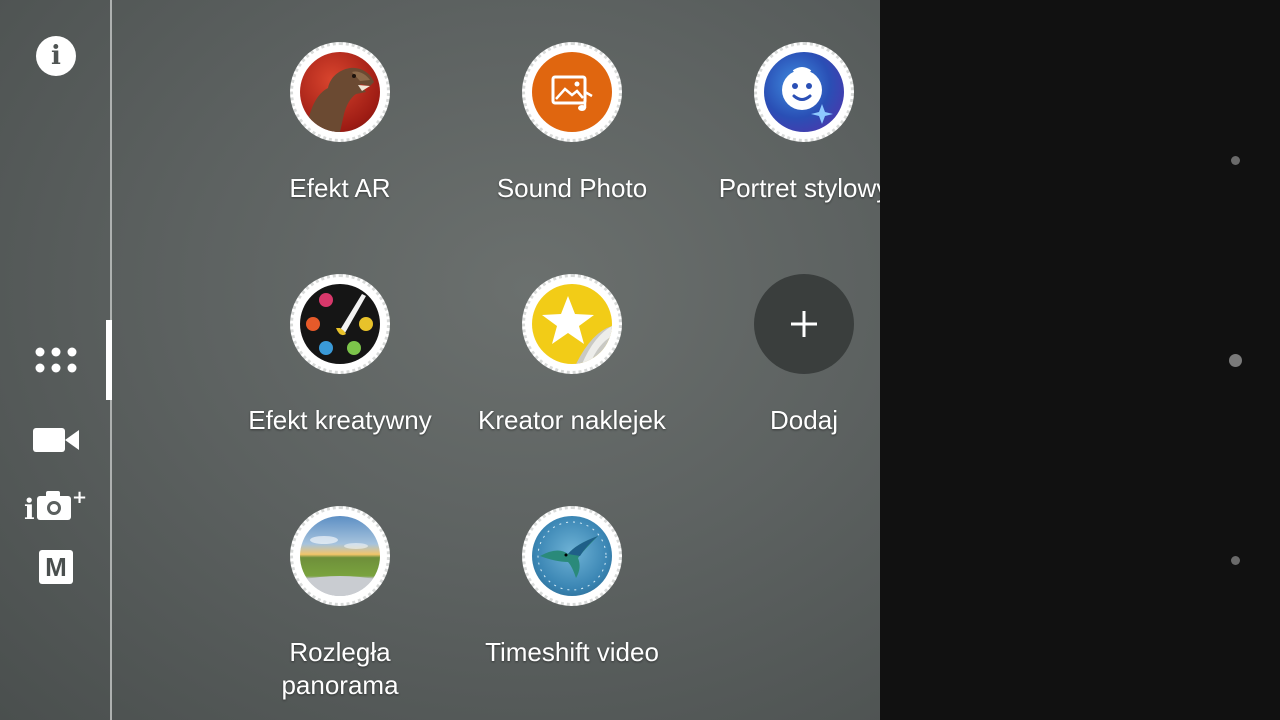 This screenshot has width=1280, height=720. I want to click on superior-auto-camera-icon: i +, so click(56, 506).